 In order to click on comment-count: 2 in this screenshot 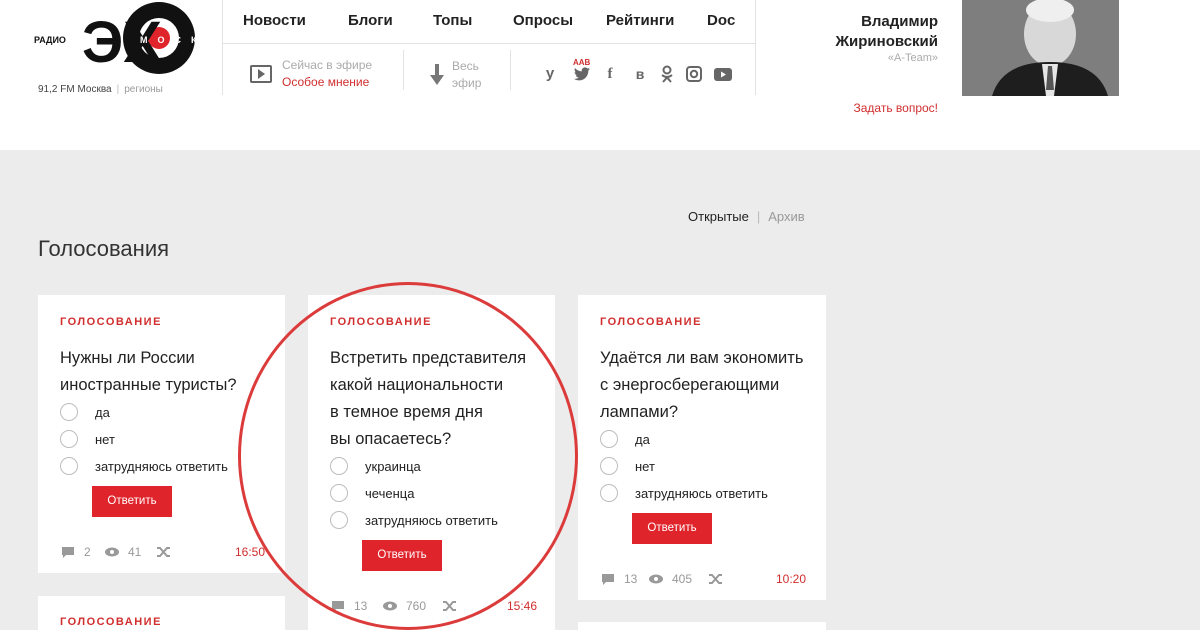, I will do `click(87, 552)`.